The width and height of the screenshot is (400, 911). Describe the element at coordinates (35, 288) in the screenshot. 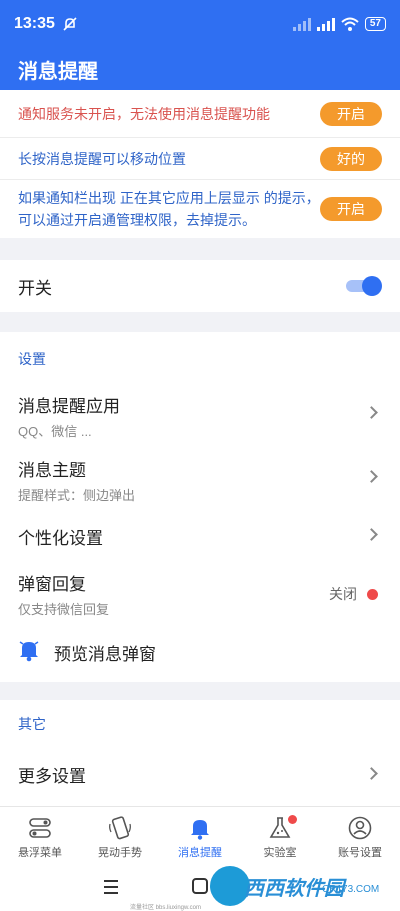

I see `switch-label: 开关` at that location.